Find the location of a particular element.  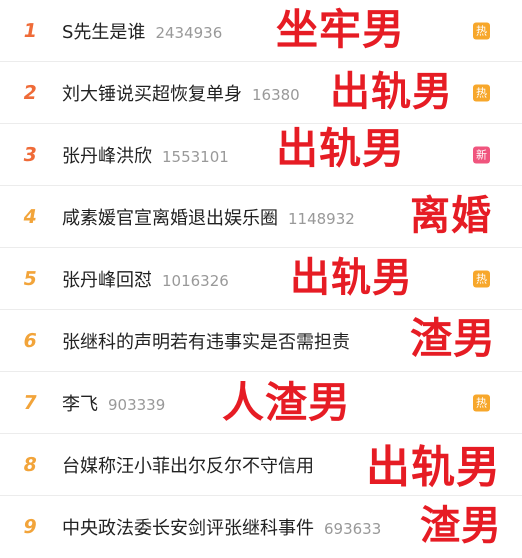

list-item: 1 S先生是谁 2434936 热 is located at coordinates (261, 31).